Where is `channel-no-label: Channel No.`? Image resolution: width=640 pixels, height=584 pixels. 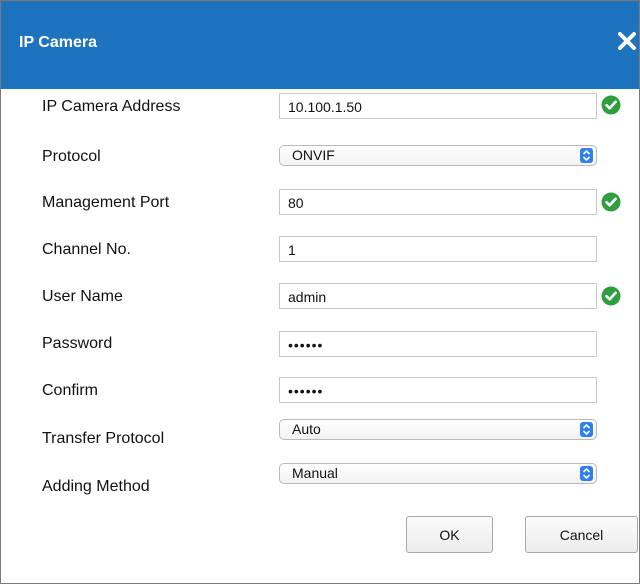
channel-no-label: Channel No. is located at coordinates (86, 249).